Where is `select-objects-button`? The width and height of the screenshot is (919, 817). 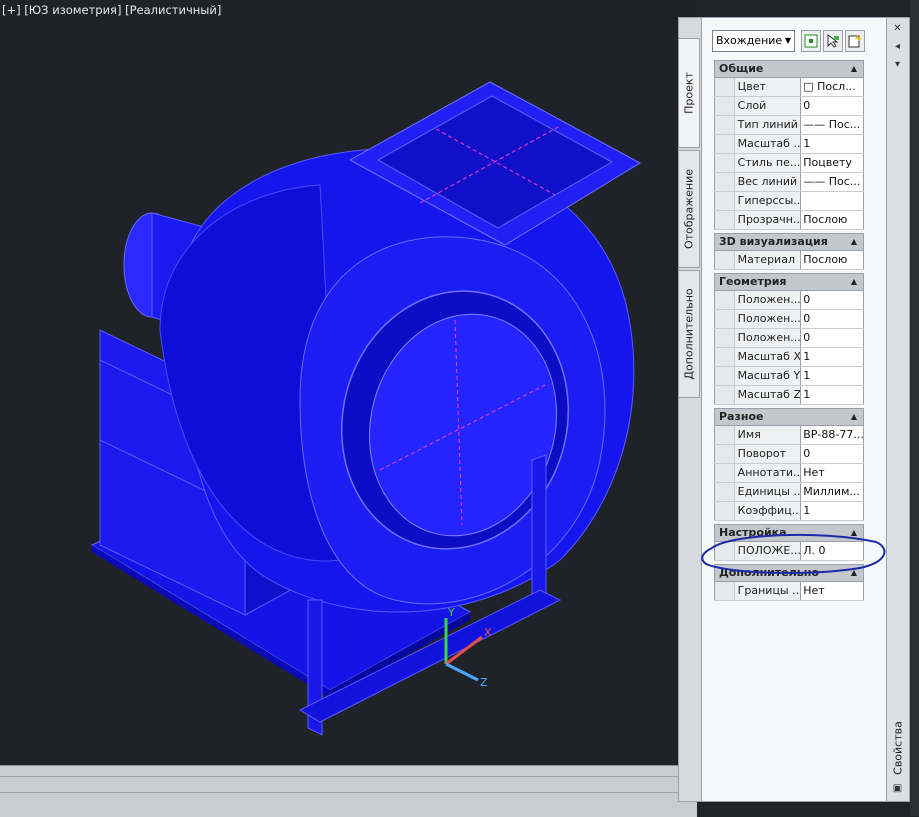 select-objects-button is located at coordinates (833, 41).